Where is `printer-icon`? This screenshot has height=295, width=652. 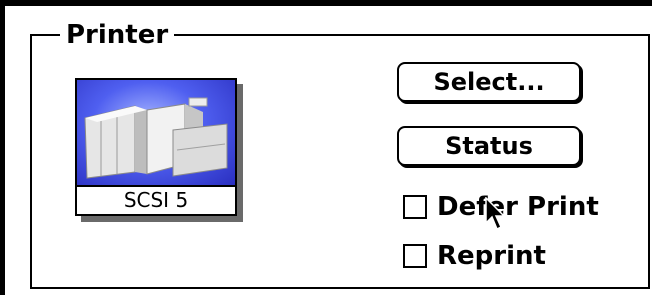 printer-icon is located at coordinates (156, 132).